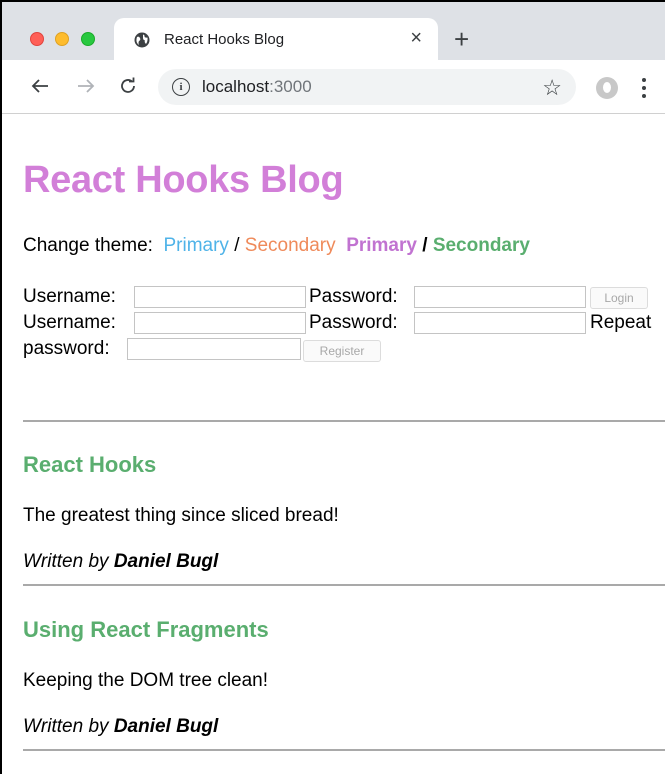 The width and height of the screenshot is (665, 776). What do you see at coordinates (353, 322) in the screenshot?
I see `register-password-label: Password:` at bounding box center [353, 322].